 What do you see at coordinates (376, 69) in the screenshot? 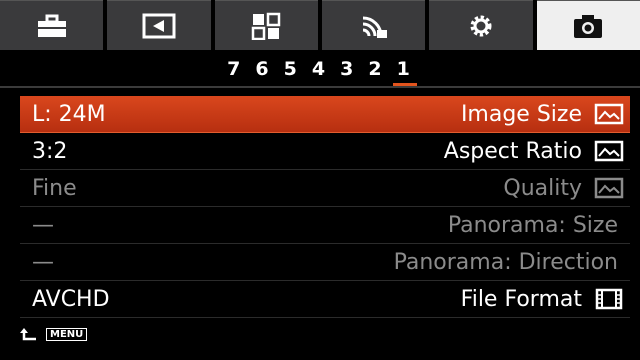
I see `page-2: 2` at bounding box center [376, 69].